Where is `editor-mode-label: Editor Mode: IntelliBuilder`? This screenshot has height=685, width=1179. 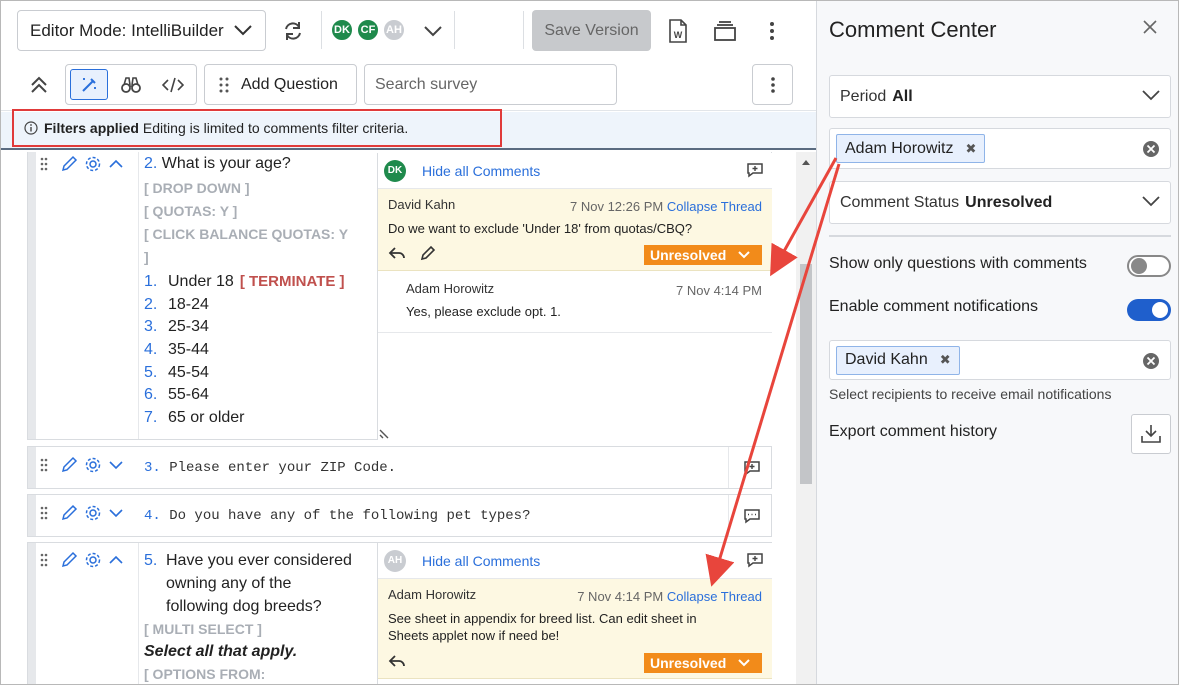 editor-mode-label: Editor Mode: IntelliBuilder is located at coordinates (127, 30).